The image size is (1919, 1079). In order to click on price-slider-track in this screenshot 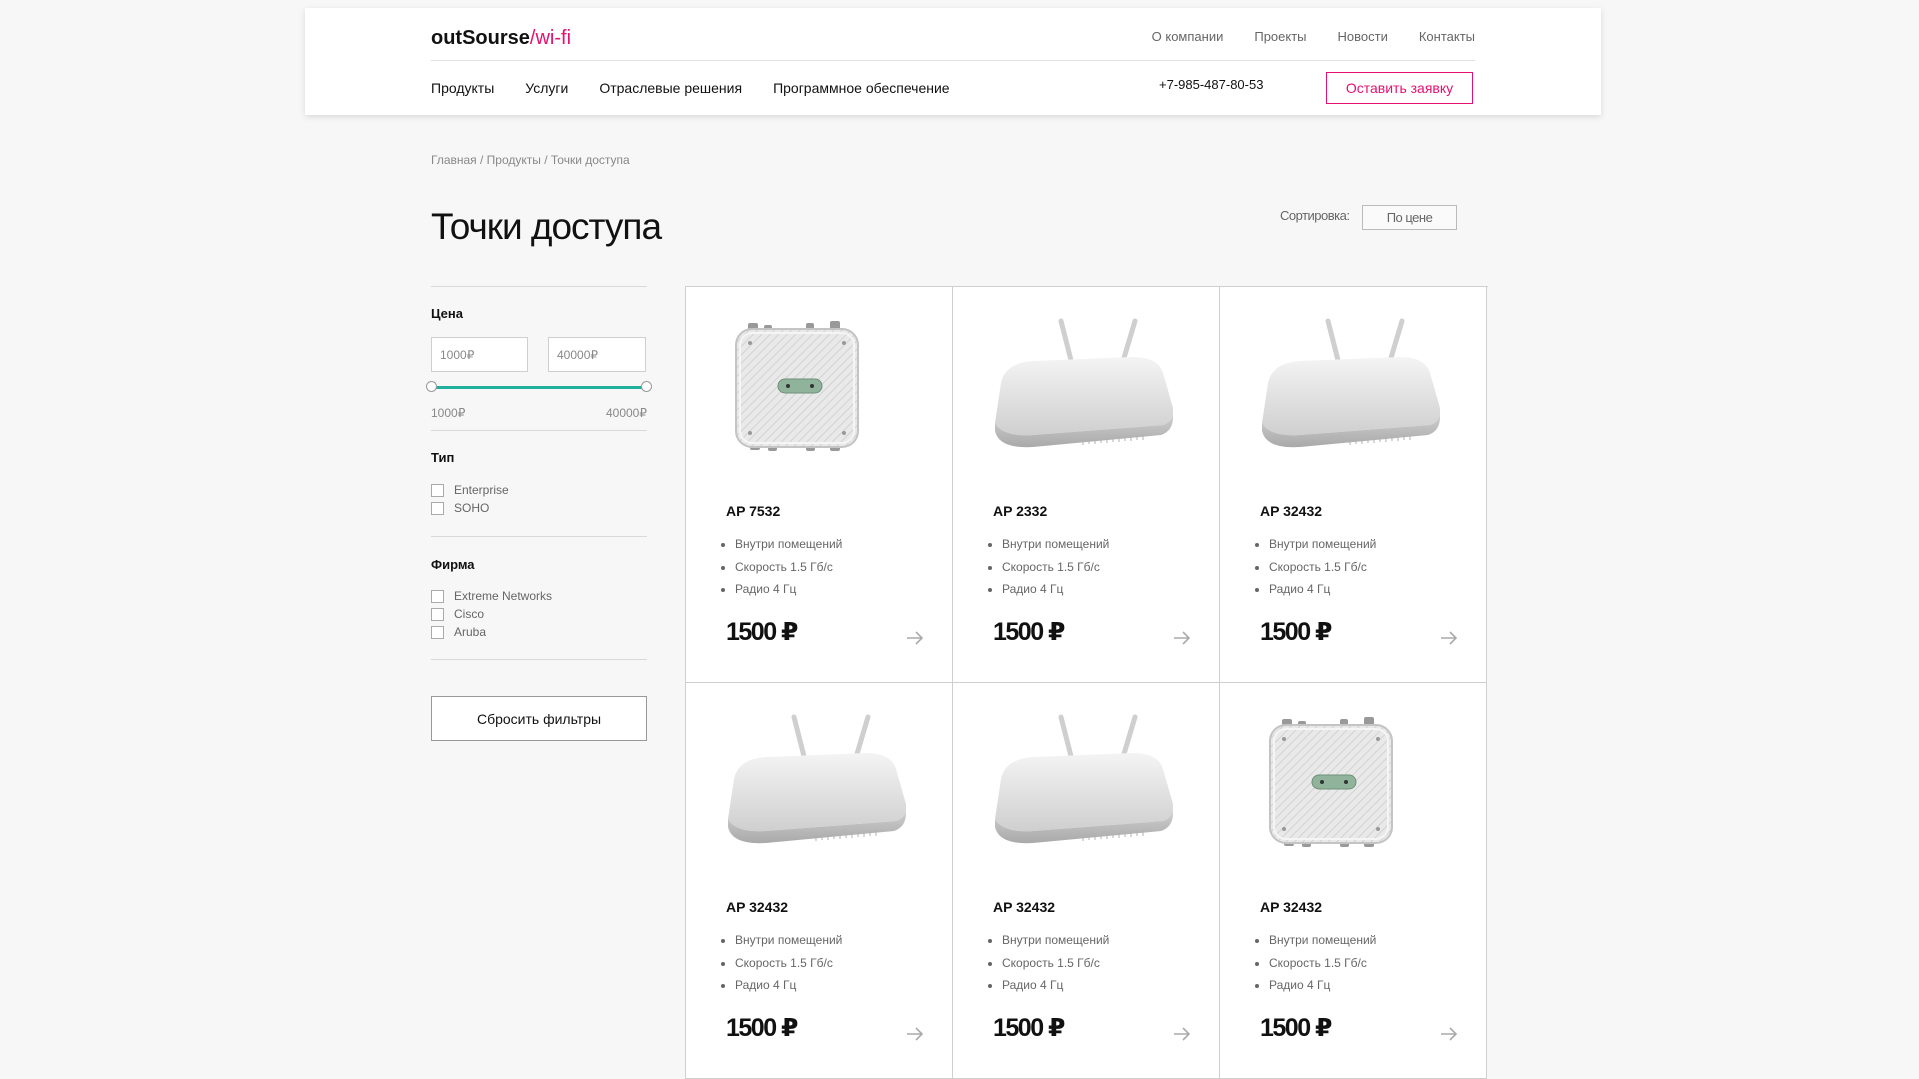, I will do `click(539, 387)`.